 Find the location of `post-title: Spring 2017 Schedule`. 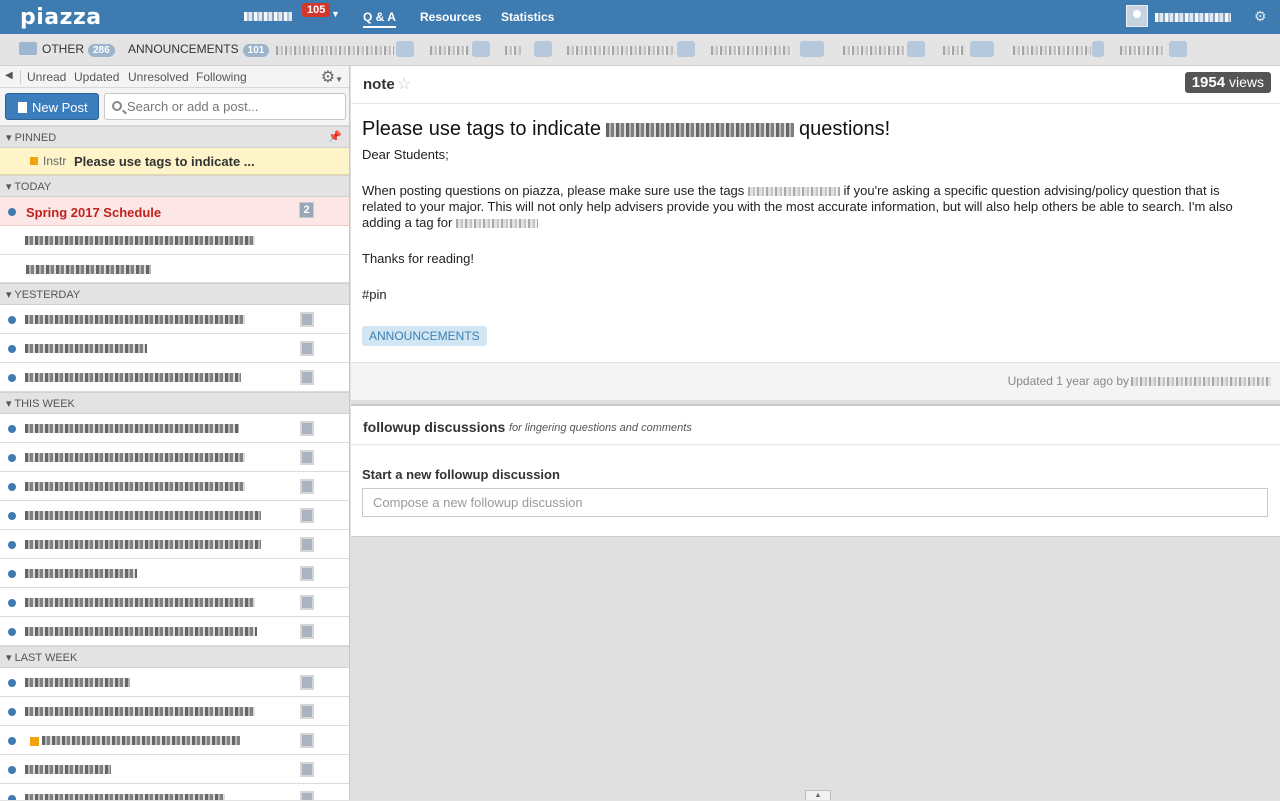

post-title: Spring 2017 Schedule is located at coordinates (94, 212).